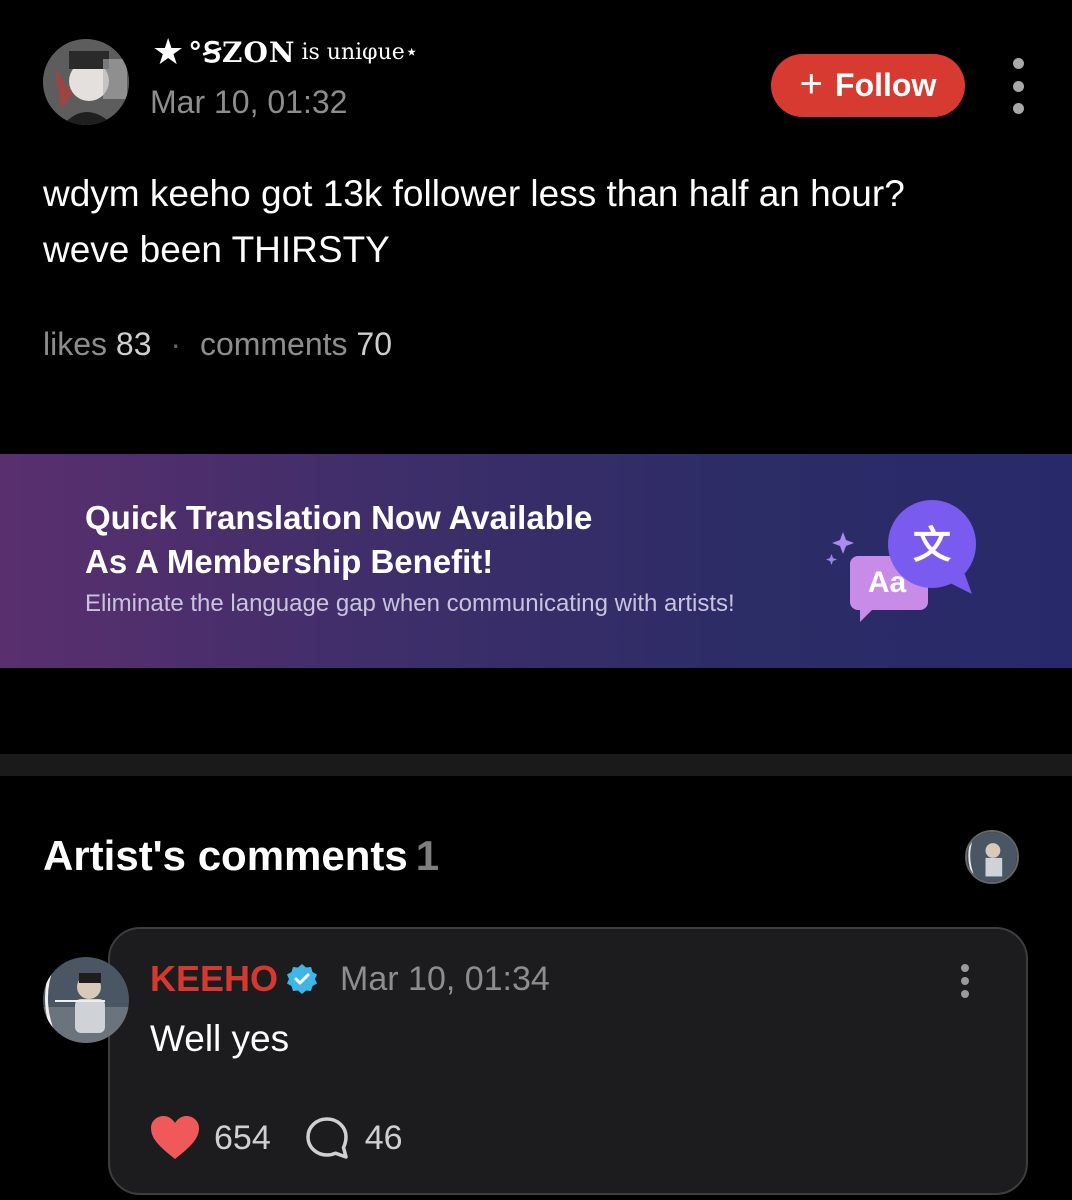 Image resolution: width=1072 pixels, height=1200 pixels. What do you see at coordinates (932, 545) in the screenshot?
I see `translate-icon-cjk: 文` at bounding box center [932, 545].